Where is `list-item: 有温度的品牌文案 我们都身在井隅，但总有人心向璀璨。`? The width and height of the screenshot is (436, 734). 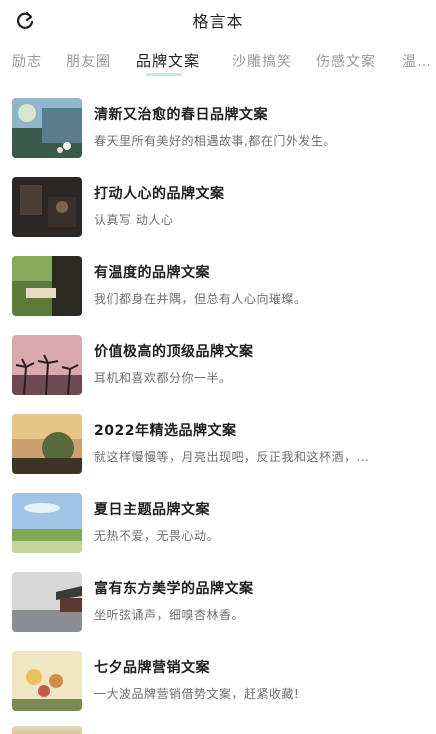 list-item: 有温度的品牌文案 我们都身在井隅，但总有人心向璀璨。 is located at coordinates (218, 283).